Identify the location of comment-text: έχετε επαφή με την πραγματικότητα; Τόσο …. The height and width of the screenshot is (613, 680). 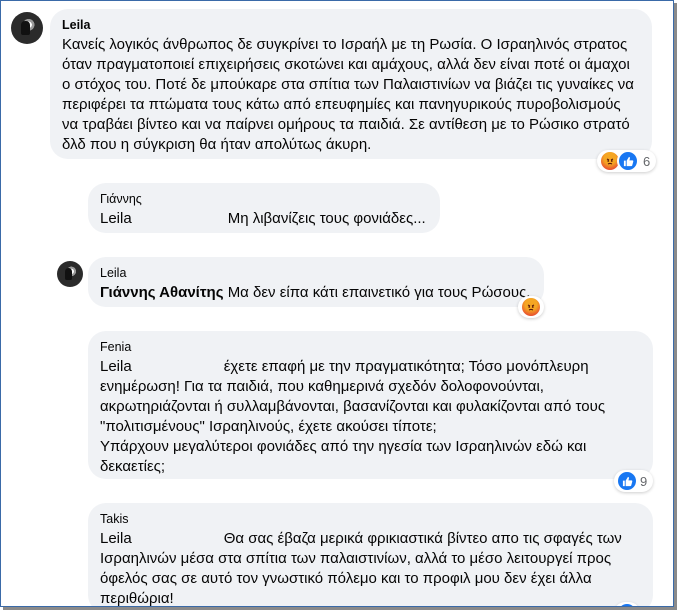
(353, 396).